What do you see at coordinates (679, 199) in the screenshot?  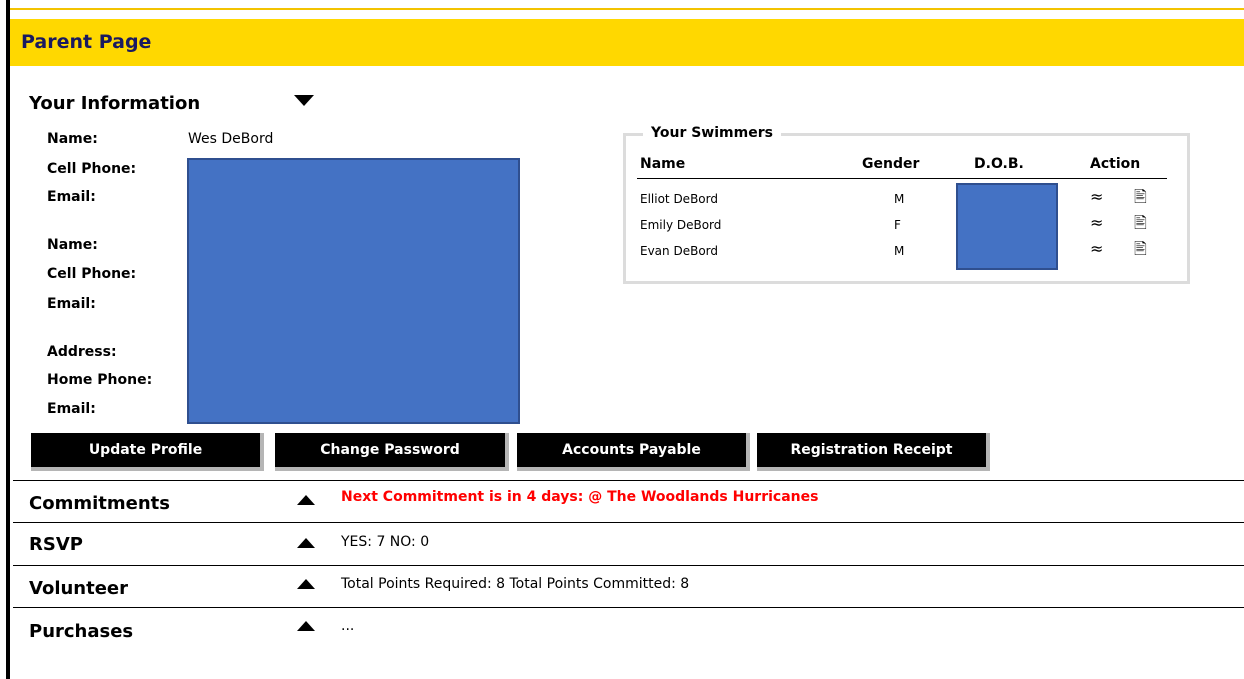 I see `swimmer-name: Elliot DeBord` at bounding box center [679, 199].